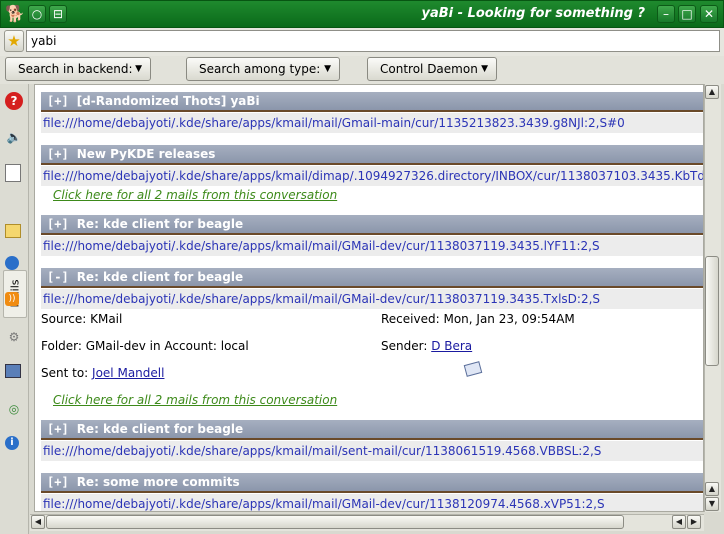 This screenshot has width=724, height=534. Describe the element at coordinates (666, 14) in the screenshot. I see `minimize-button: –` at that location.